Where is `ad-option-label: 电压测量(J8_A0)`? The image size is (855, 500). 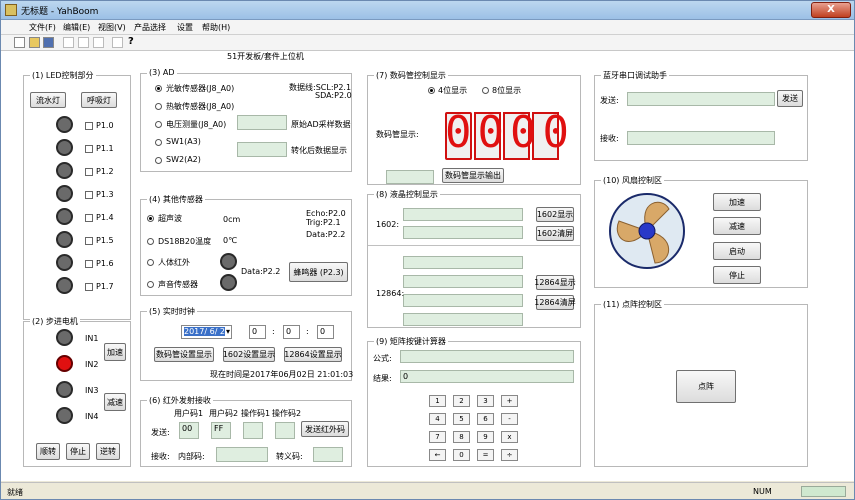 ad-option-label: 电压测量(J8_A0) is located at coordinates (196, 124).